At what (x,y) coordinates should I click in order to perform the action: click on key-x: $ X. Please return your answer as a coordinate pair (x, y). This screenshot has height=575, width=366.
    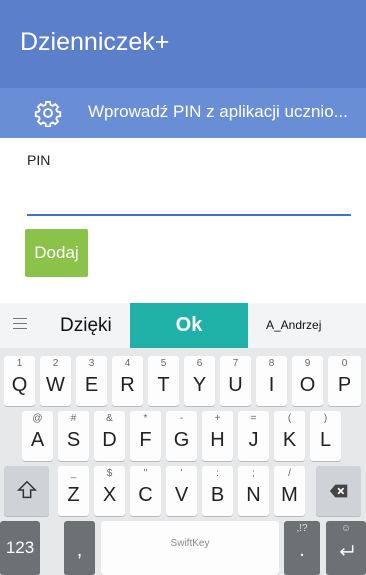
    Looking at the image, I should click on (109, 491).